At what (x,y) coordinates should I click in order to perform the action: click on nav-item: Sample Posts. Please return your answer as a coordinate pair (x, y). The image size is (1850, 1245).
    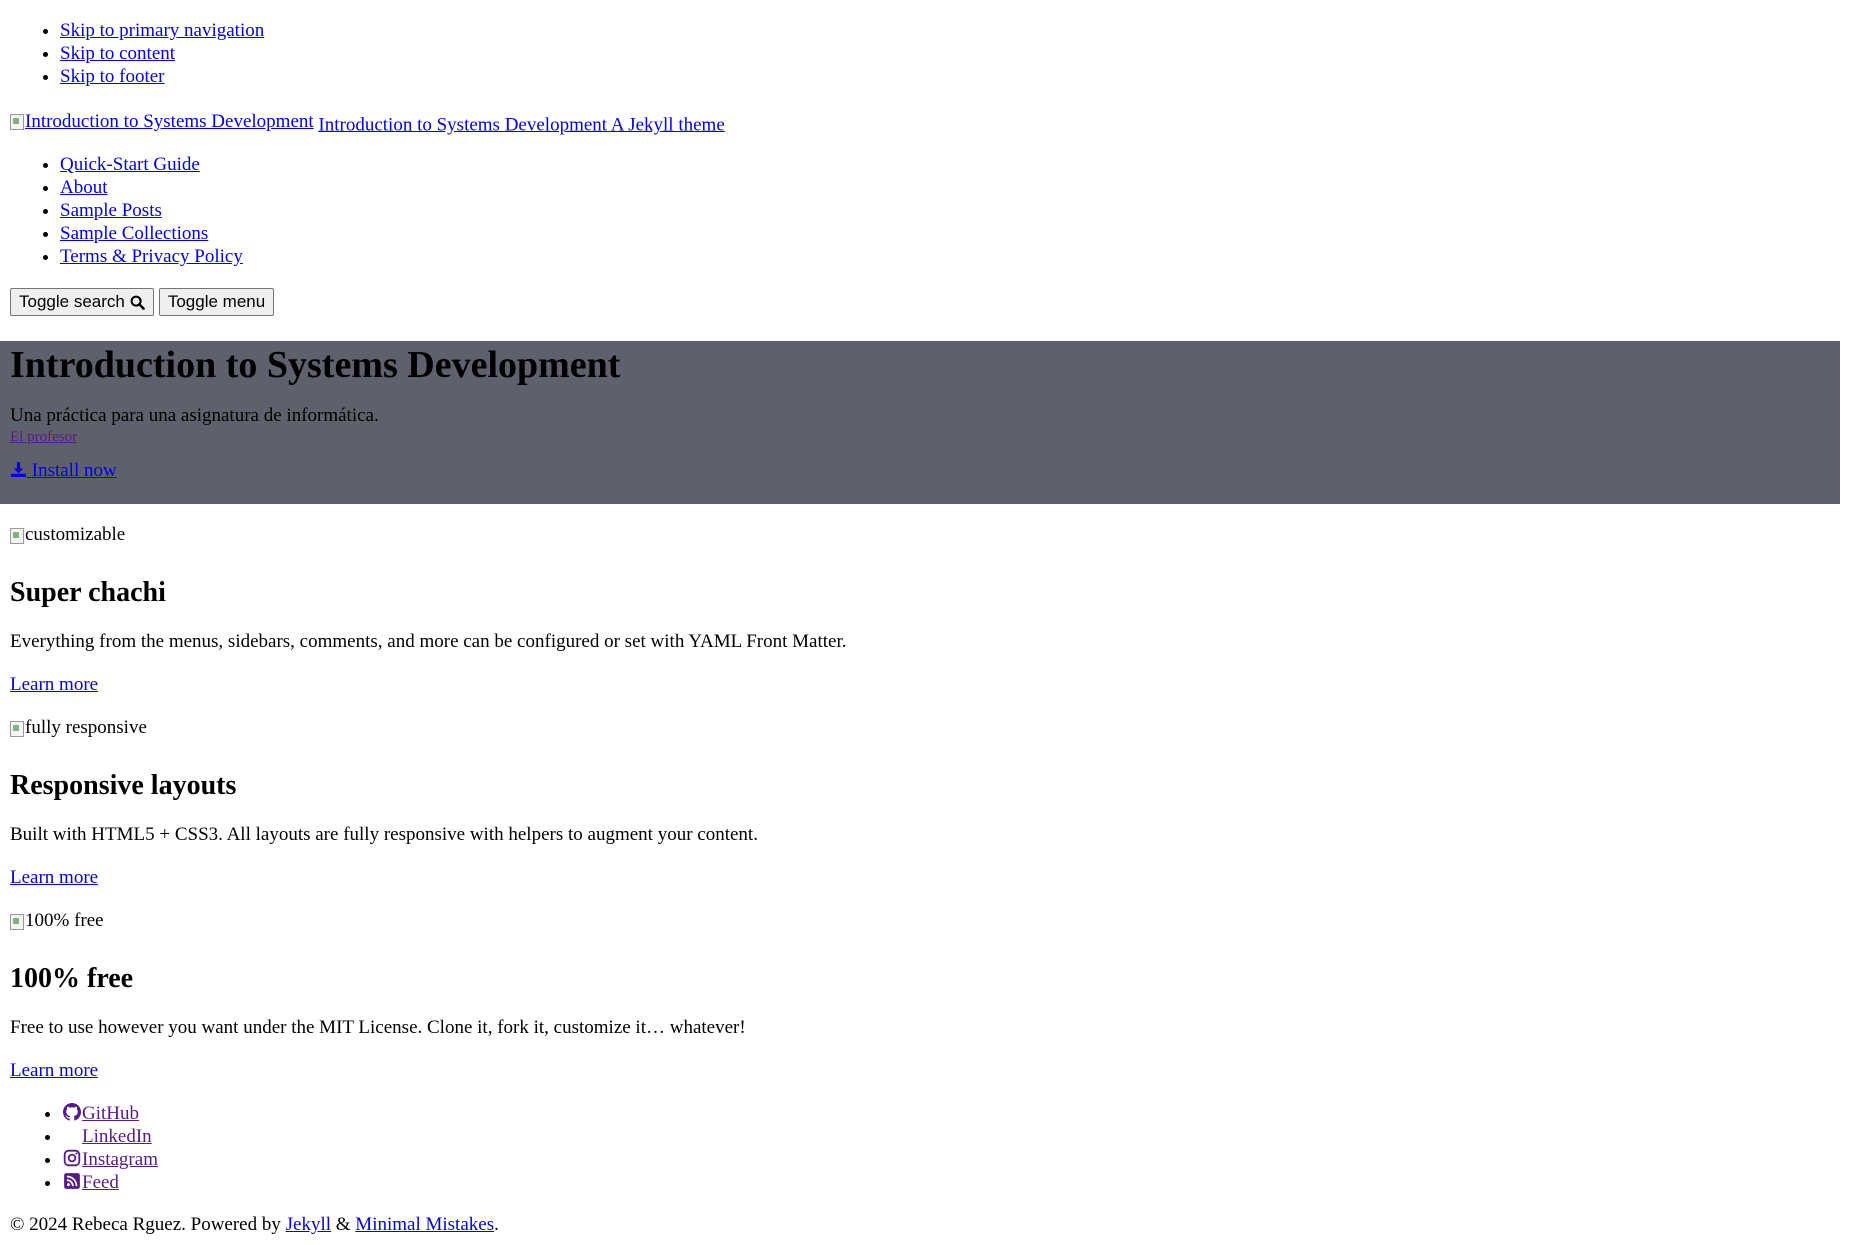
    Looking at the image, I should click on (950, 211).